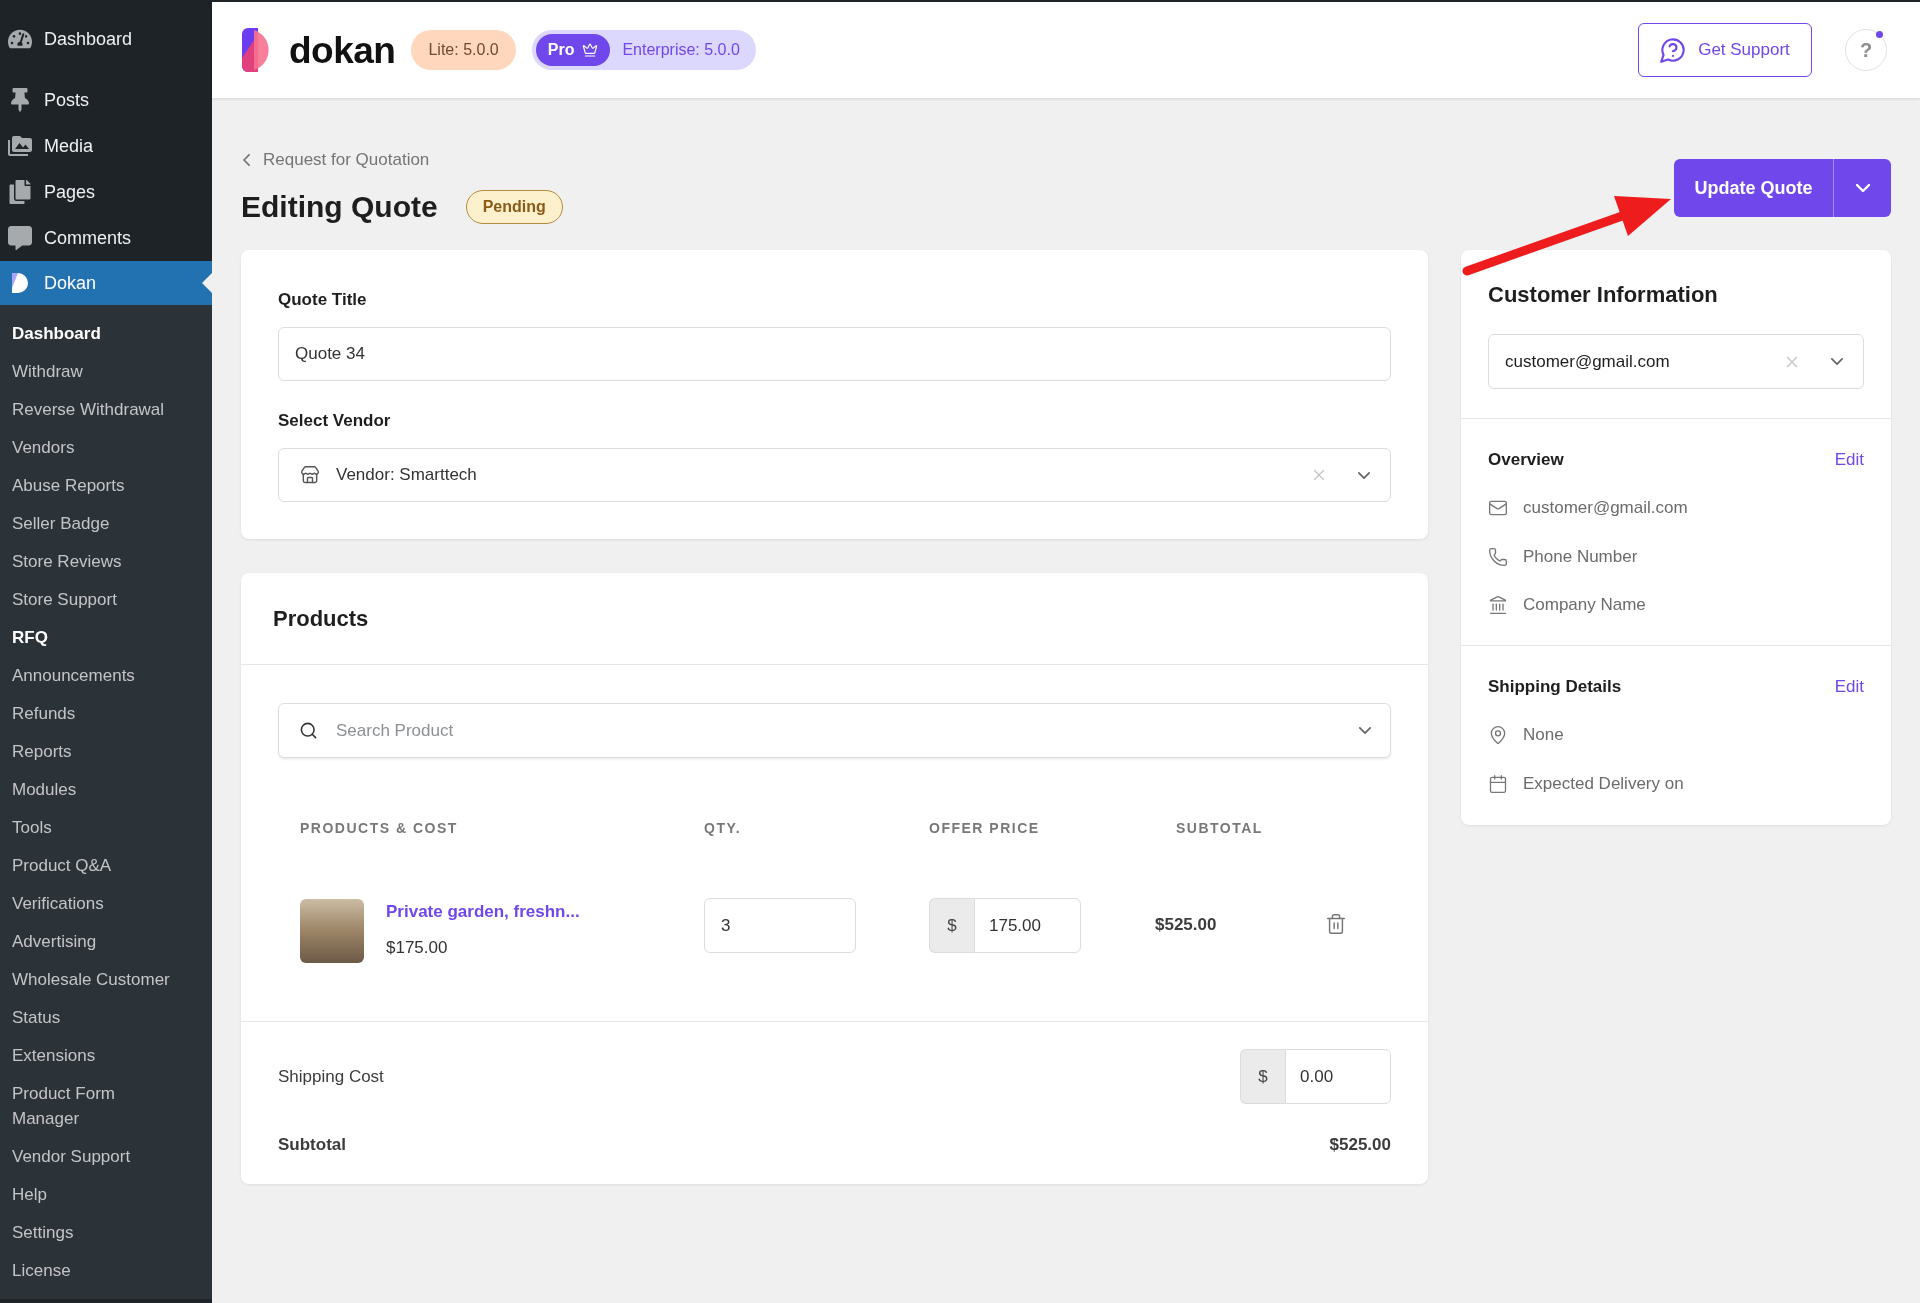 Image resolution: width=1920 pixels, height=1303 pixels. I want to click on get-support-button: Get Support, so click(1725, 50).